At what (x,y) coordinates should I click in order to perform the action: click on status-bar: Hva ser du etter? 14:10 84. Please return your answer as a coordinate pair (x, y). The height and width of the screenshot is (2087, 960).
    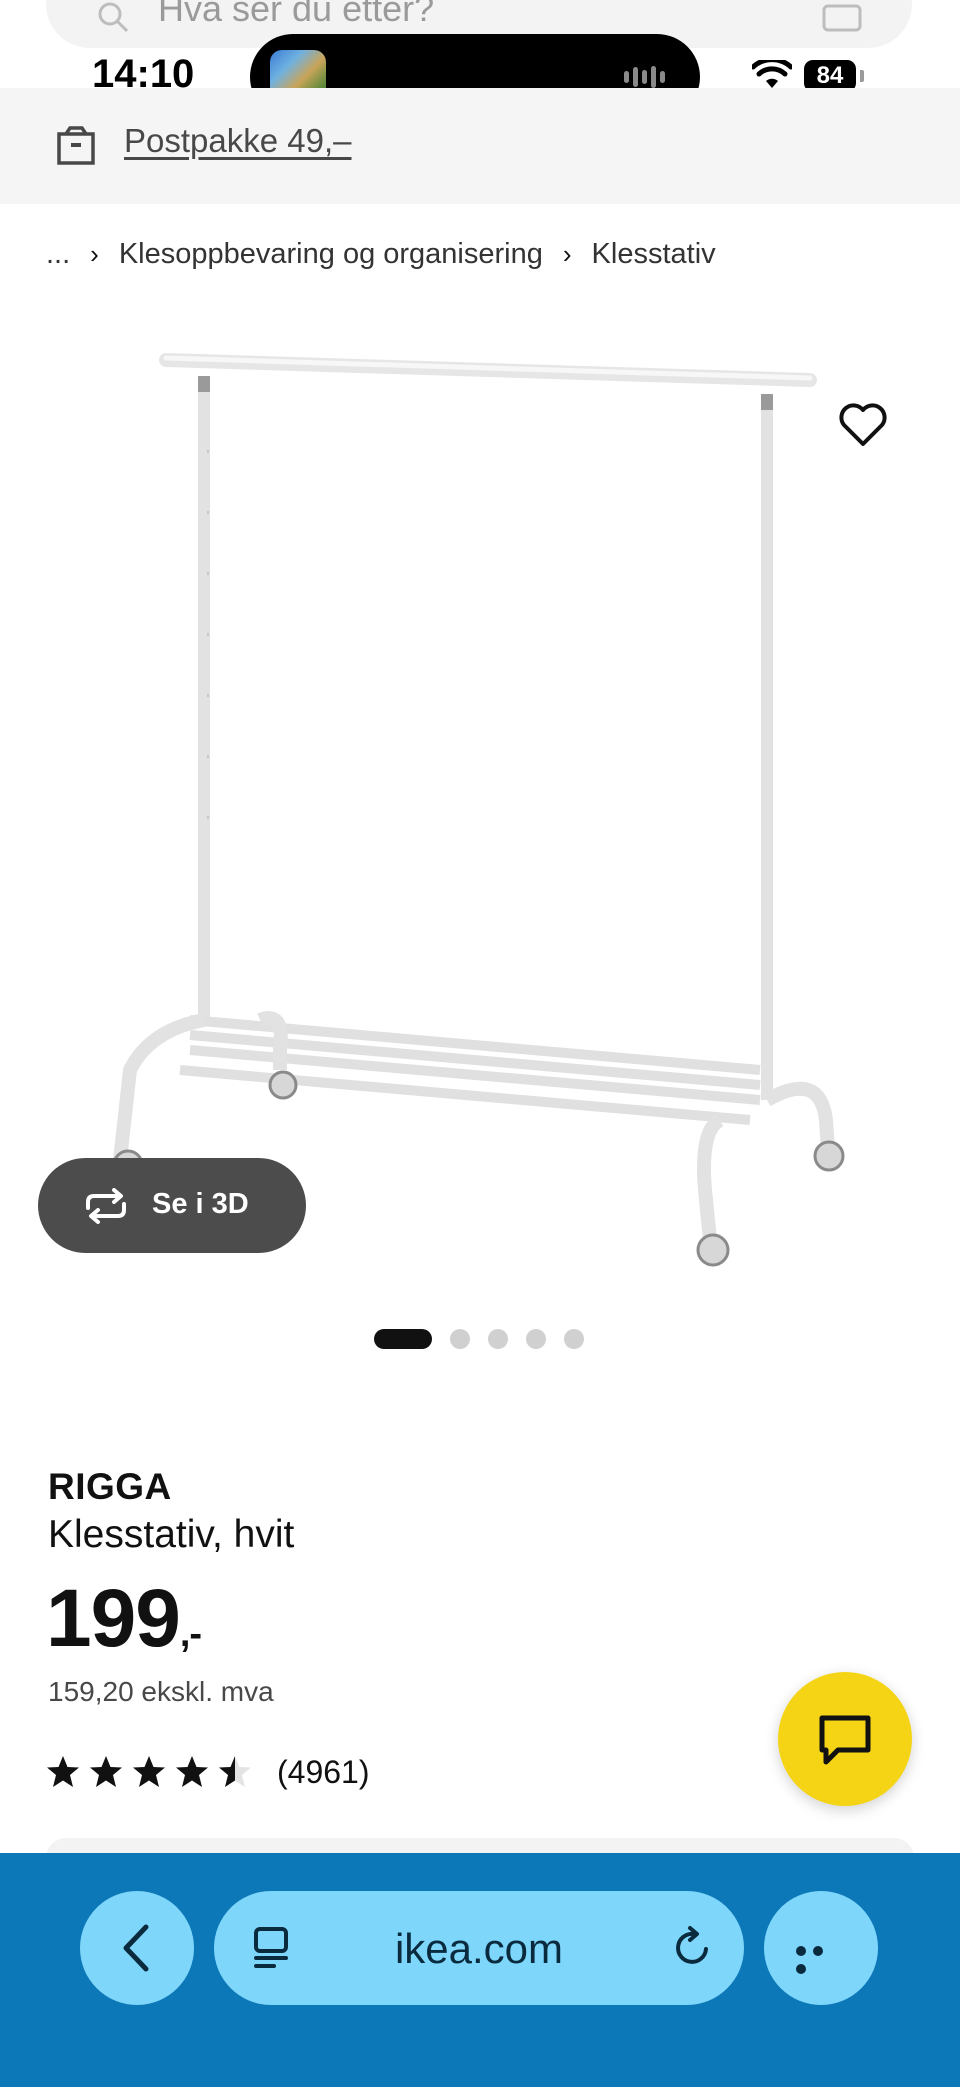
    Looking at the image, I should click on (480, 60).